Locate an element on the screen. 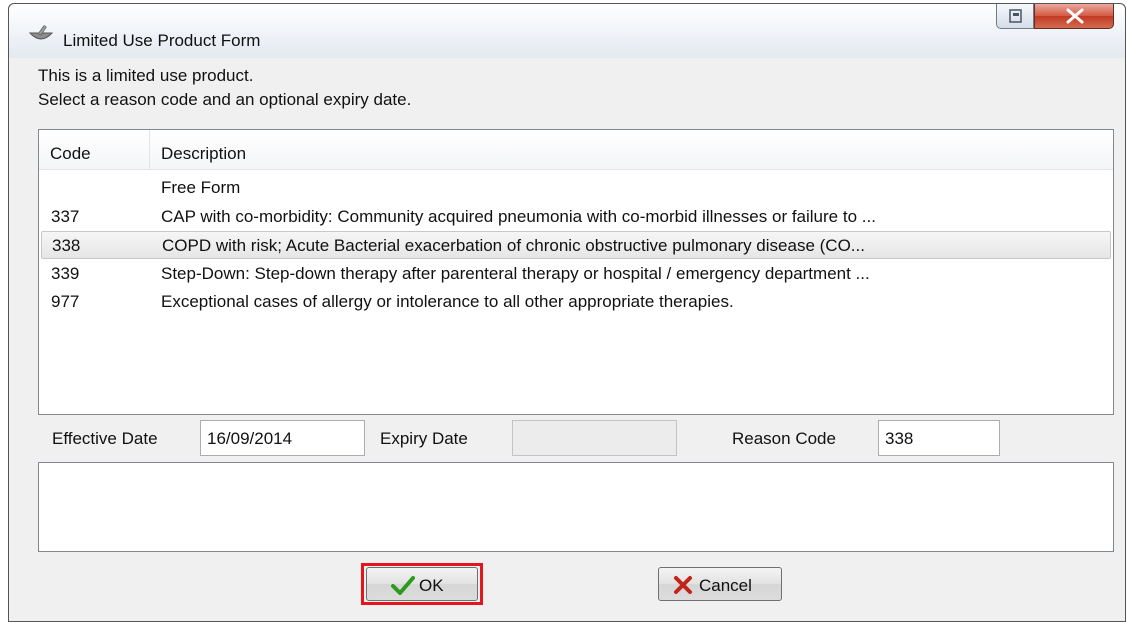  list-item: Free Form is located at coordinates (576, 188).